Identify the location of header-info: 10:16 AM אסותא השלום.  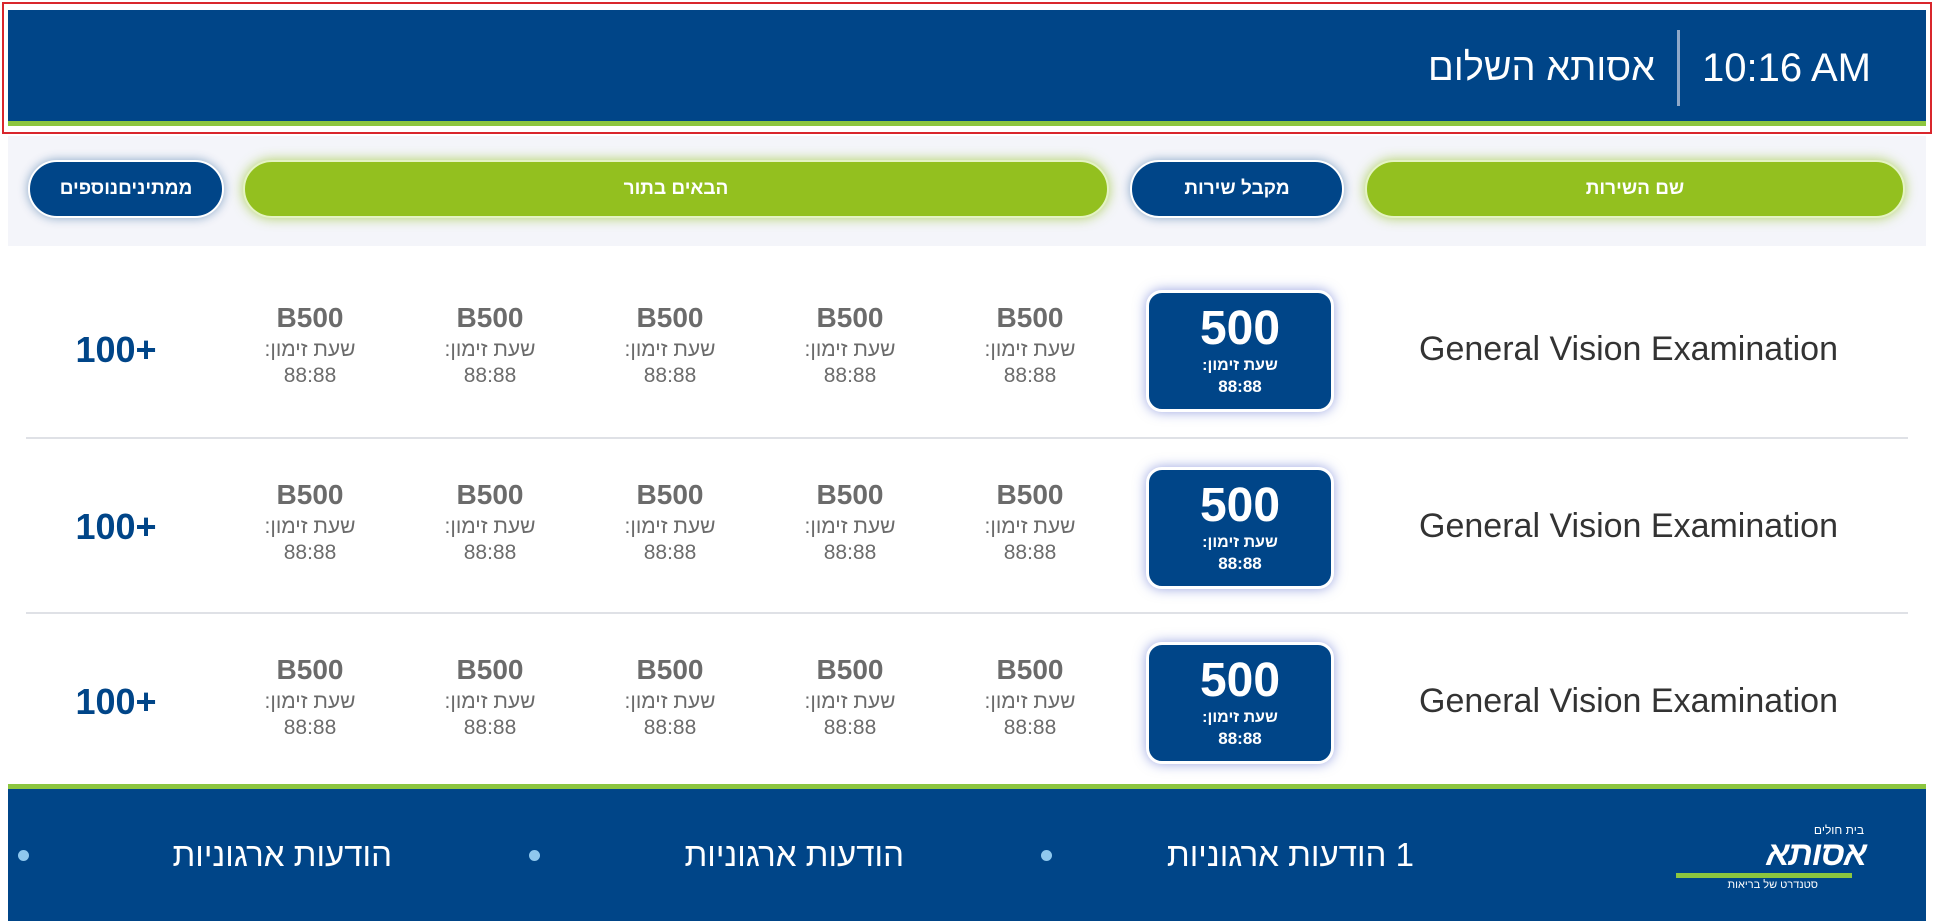
(1649, 68).